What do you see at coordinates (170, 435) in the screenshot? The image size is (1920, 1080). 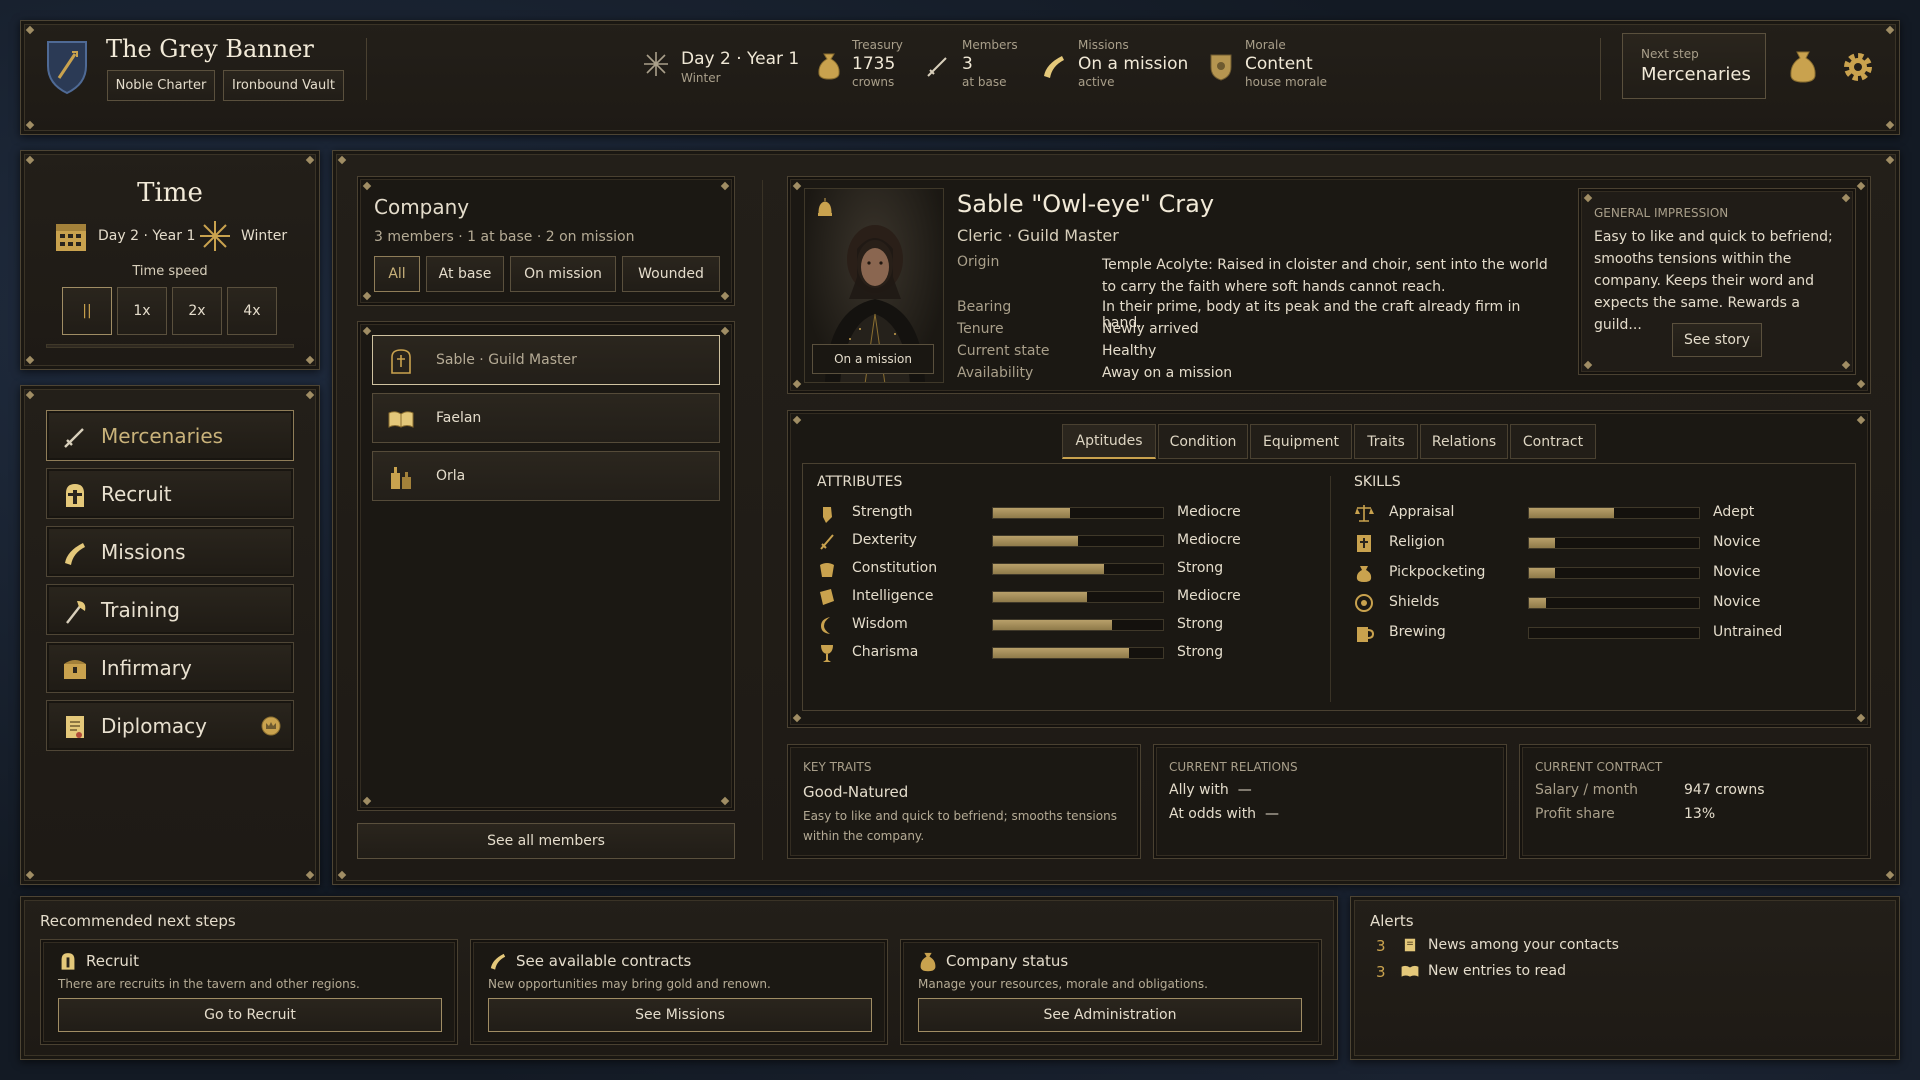 I see `nav-mercenaries: Mercenaries` at bounding box center [170, 435].